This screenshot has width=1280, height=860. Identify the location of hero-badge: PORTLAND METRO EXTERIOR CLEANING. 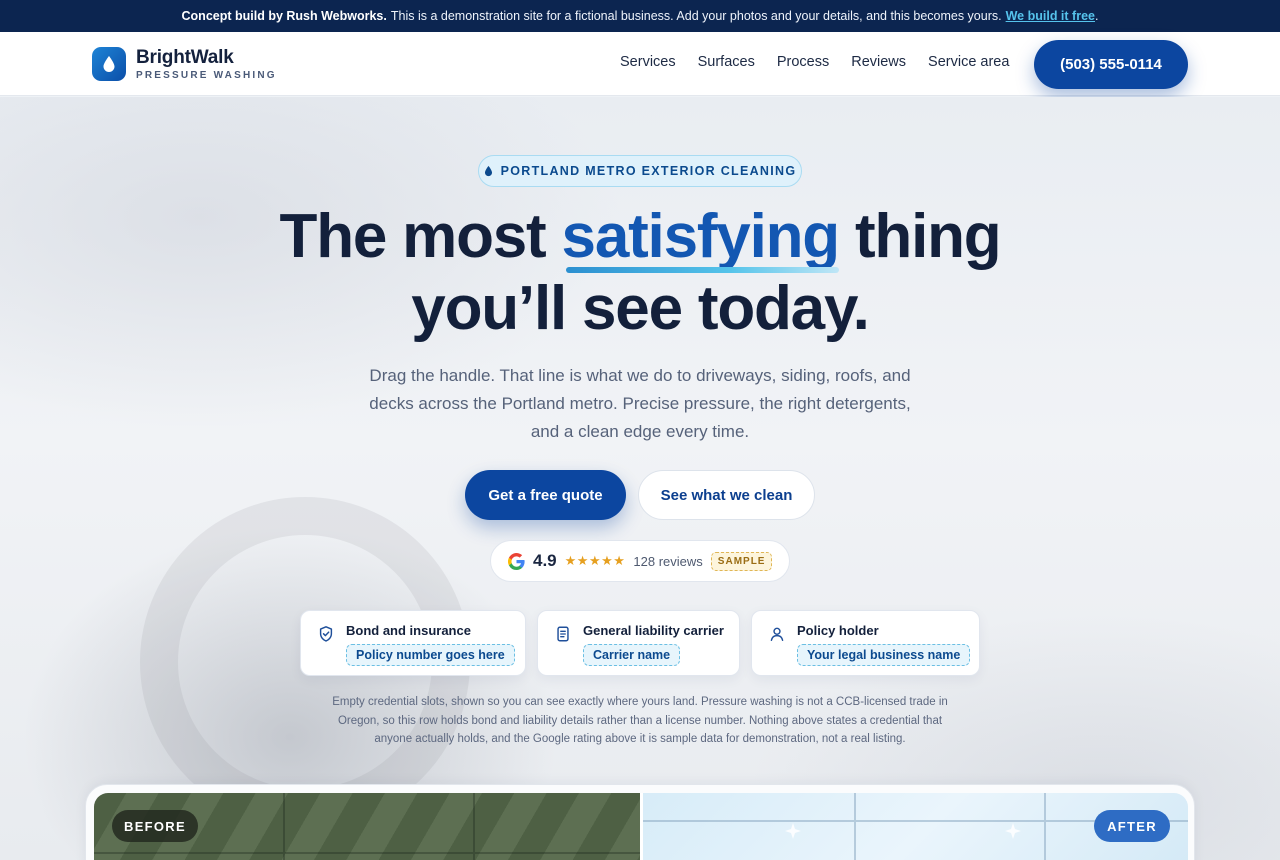
(640, 171).